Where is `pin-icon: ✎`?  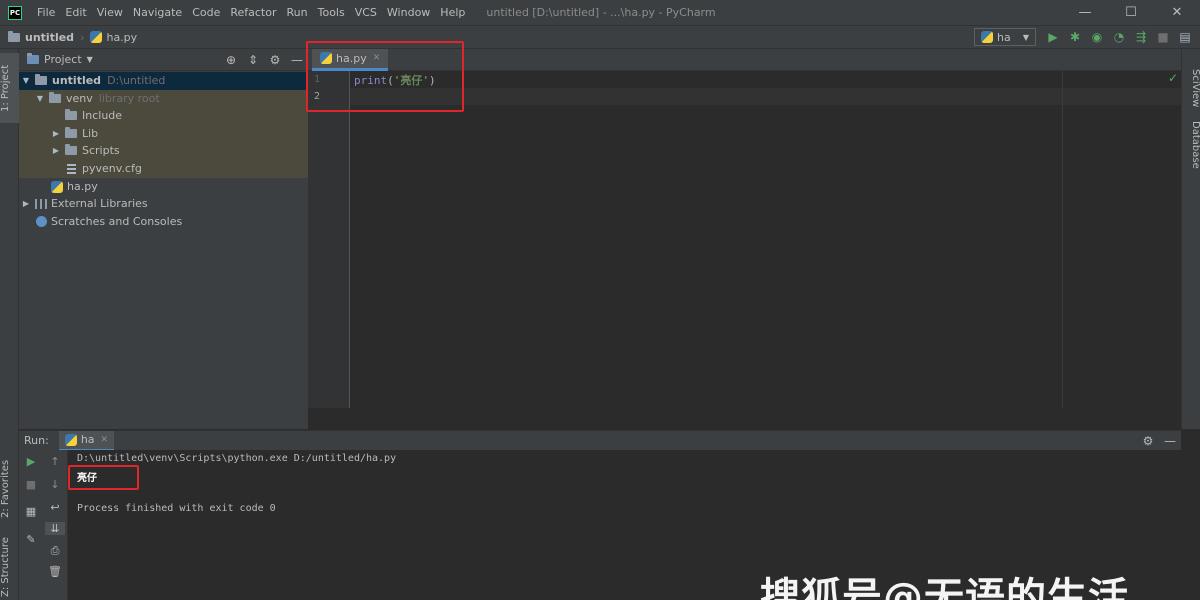
pin-icon: ✎ is located at coordinates (31, 539).